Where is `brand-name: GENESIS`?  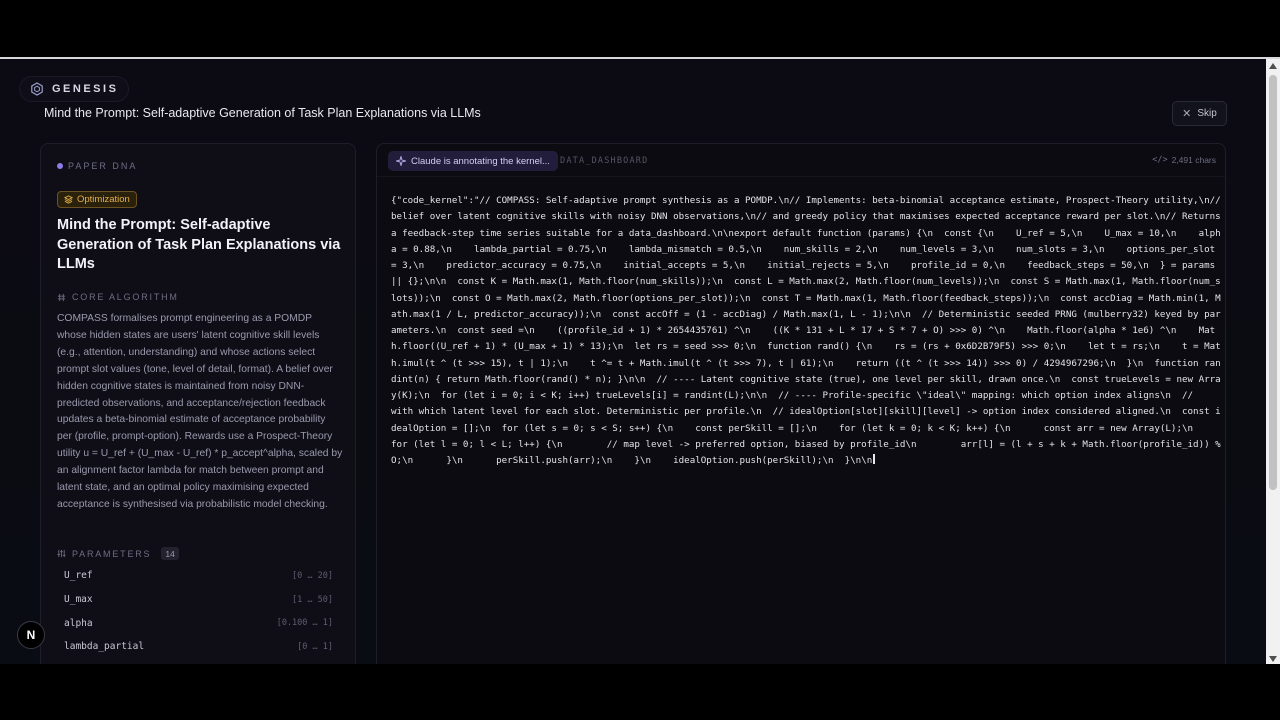
brand-name: GENESIS is located at coordinates (85, 89).